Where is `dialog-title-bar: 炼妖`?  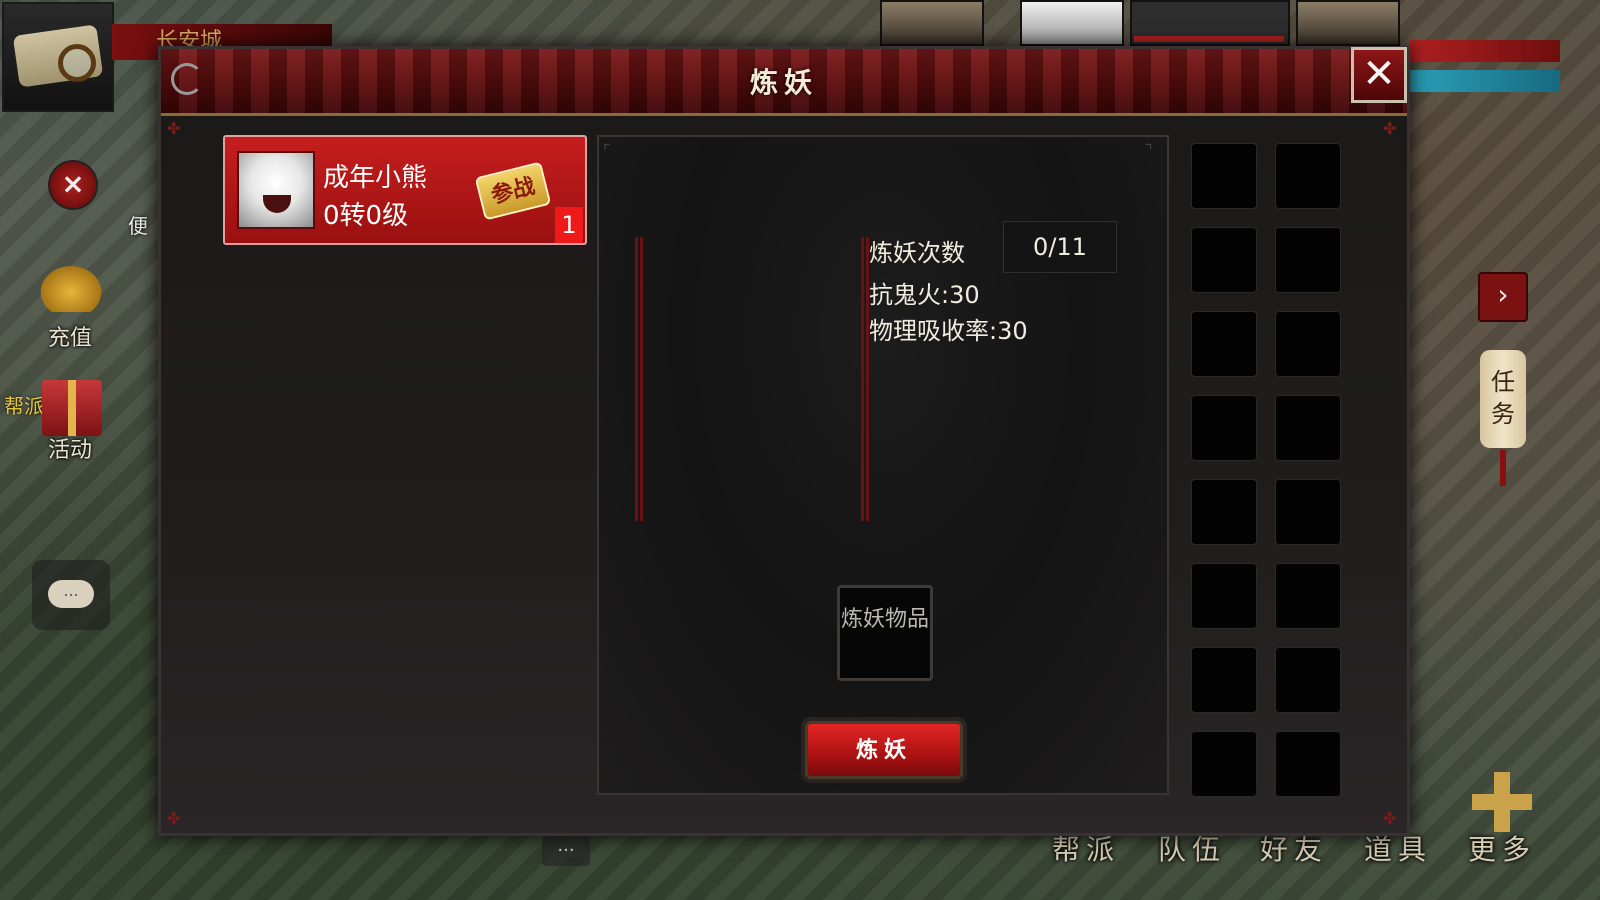 dialog-title-bar: 炼妖 is located at coordinates (784, 82).